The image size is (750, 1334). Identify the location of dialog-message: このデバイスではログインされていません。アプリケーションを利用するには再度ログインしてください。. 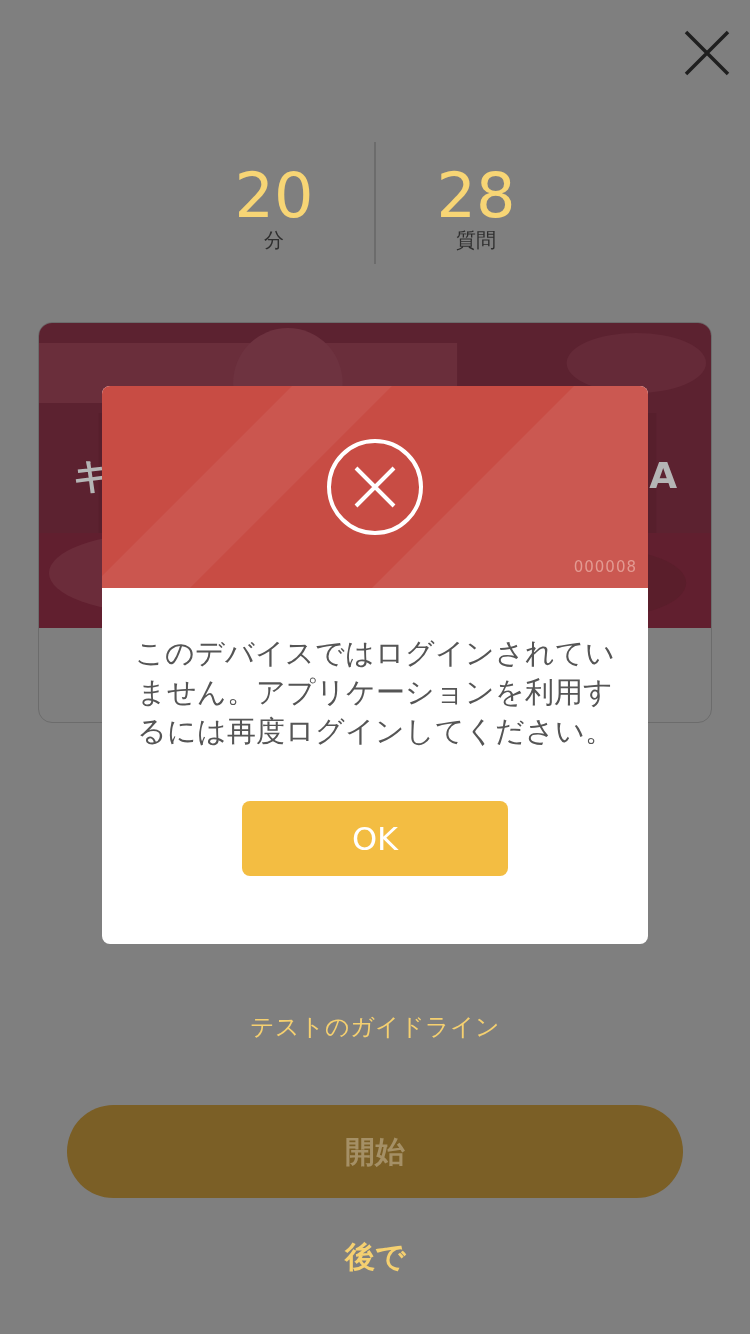
(375, 692).